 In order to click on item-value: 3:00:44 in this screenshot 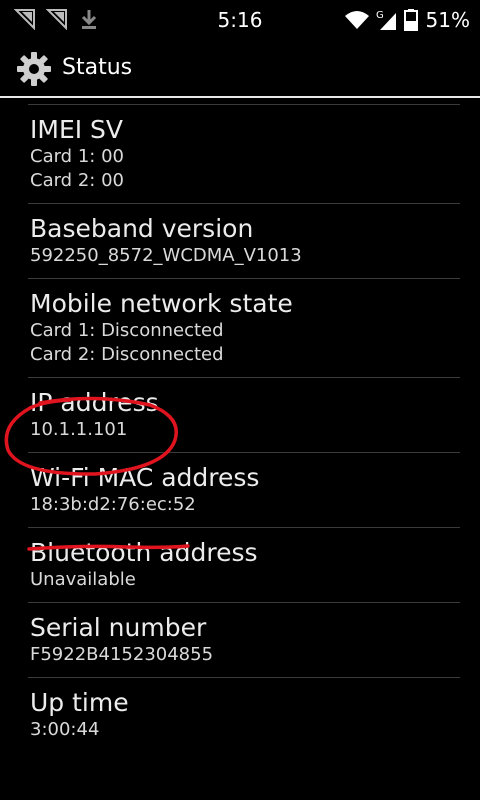, I will do `click(65, 729)`.